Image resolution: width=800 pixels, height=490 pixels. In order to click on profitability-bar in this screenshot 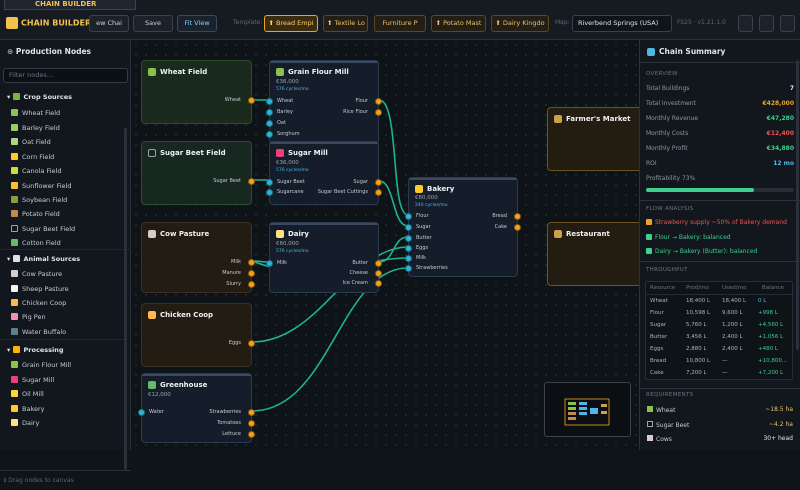, I will do `click(720, 190)`.